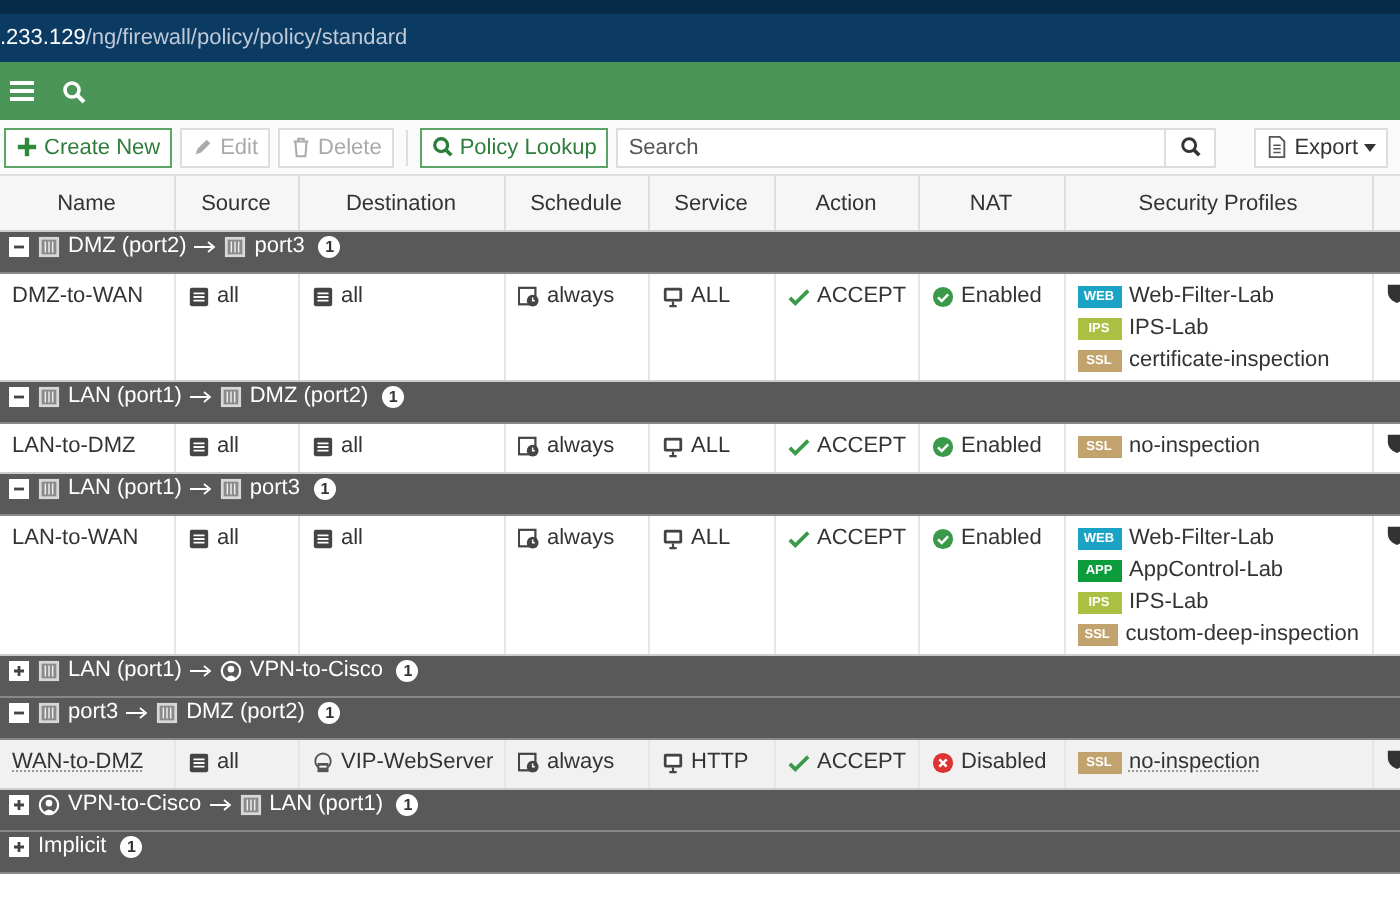  I want to click on search-field: Search, so click(890, 147).